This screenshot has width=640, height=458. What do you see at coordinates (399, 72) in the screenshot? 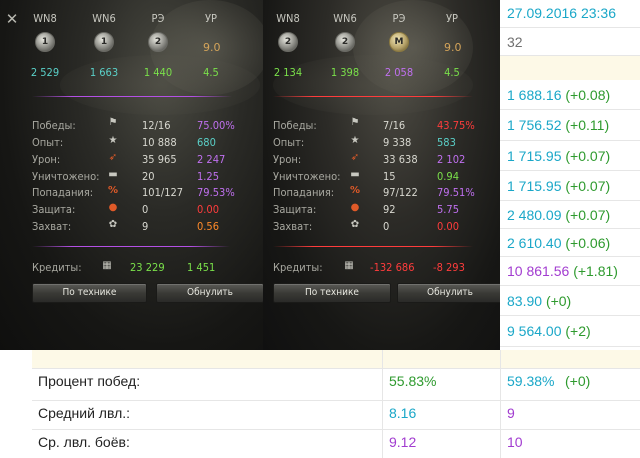
I see `eff-value: 2 058` at bounding box center [399, 72].